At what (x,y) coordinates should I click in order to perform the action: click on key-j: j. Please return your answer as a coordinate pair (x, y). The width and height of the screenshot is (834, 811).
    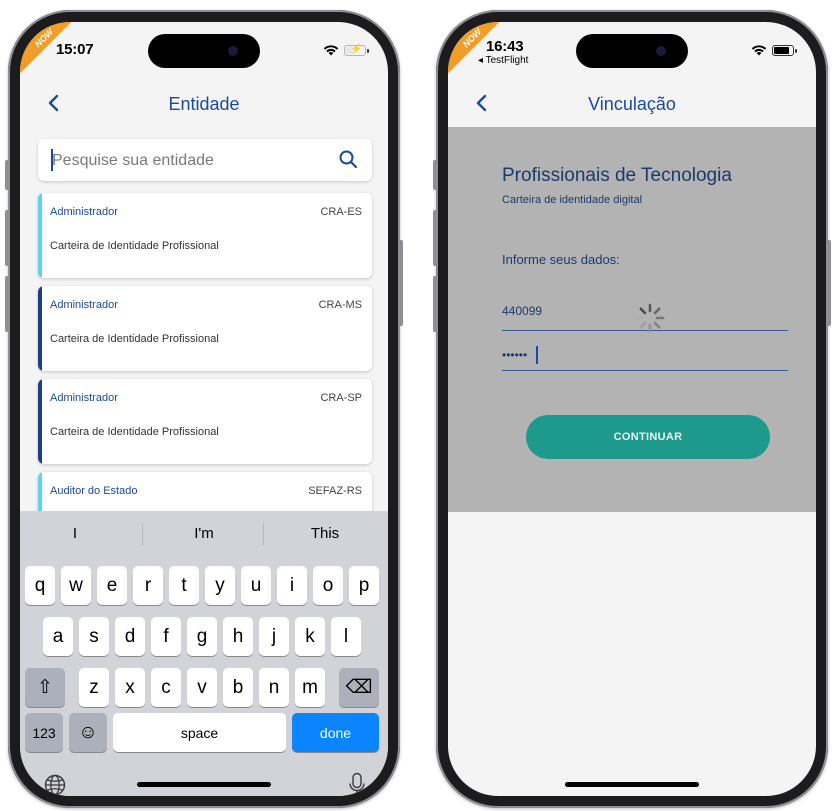
    Looking at the image, I should click on (274, 636).